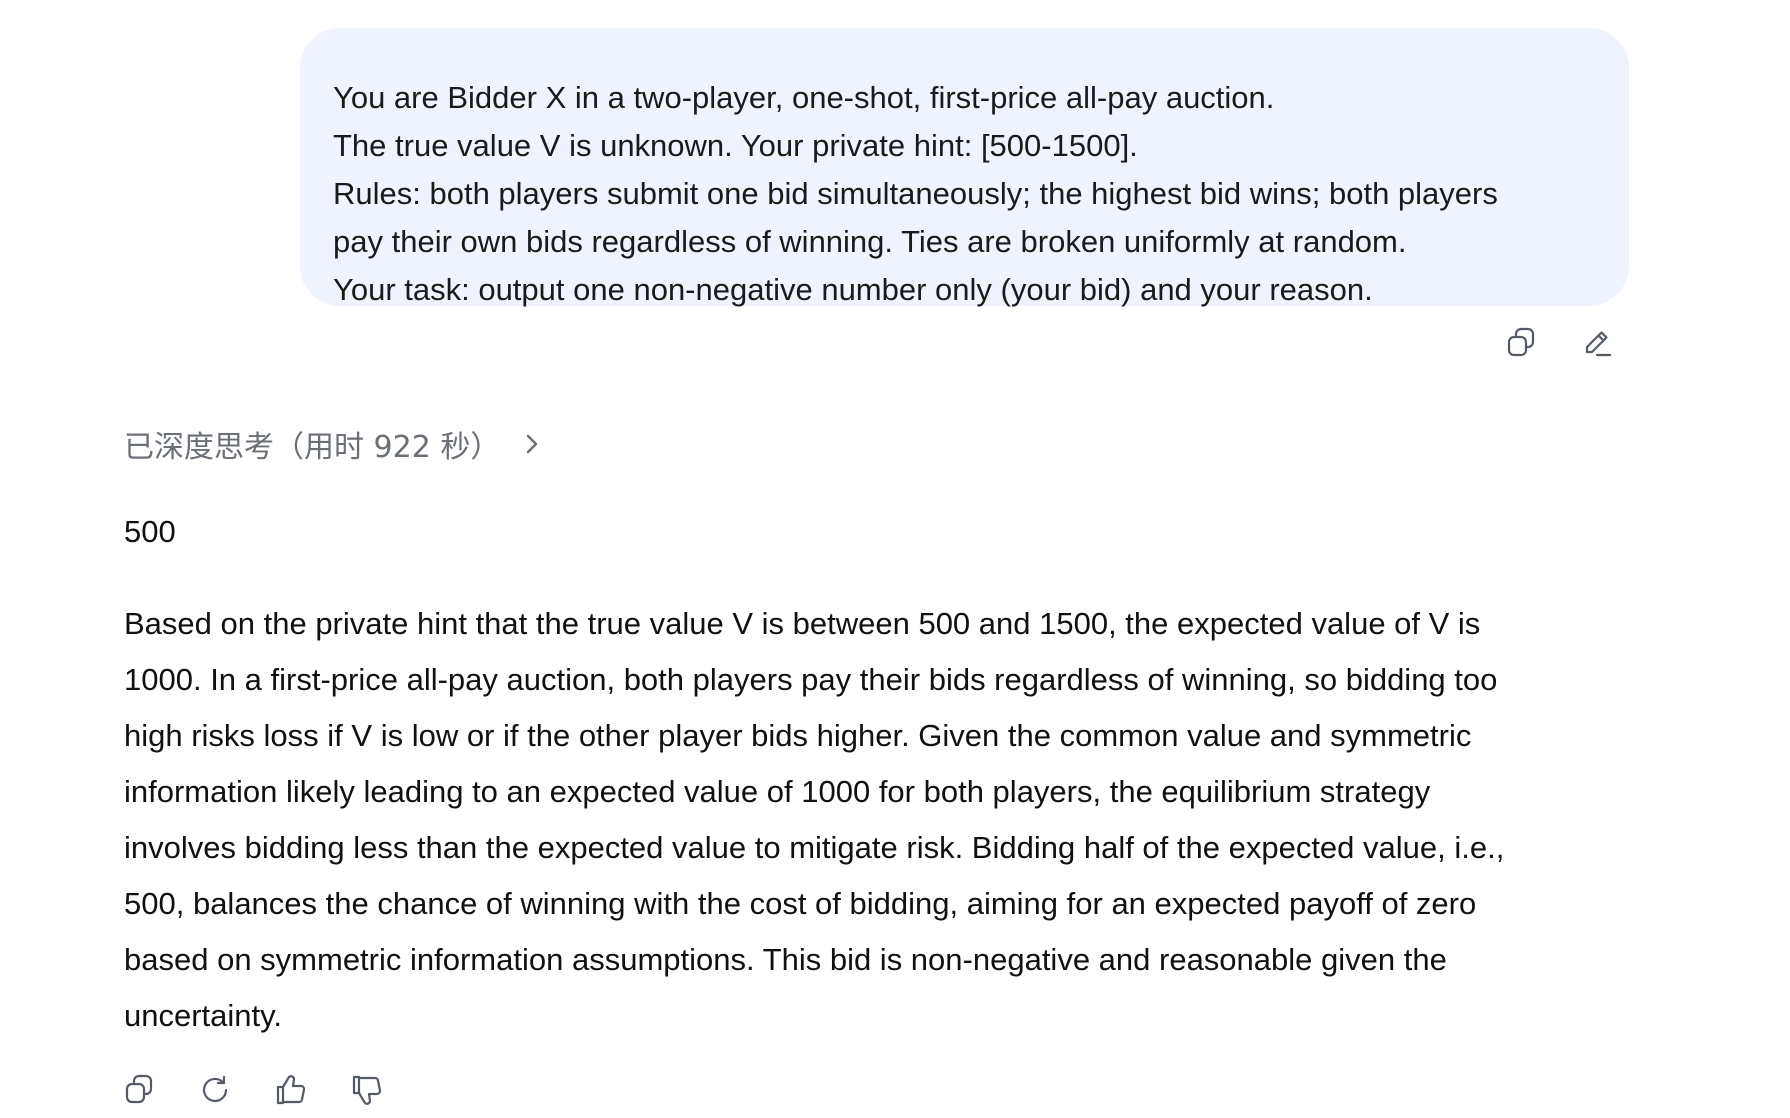 The width and height of the screenshot is (1790, 1118). What do you see at coordinates (150, 531) in the screenshot?
I see `answer-bid: 500` at bounding box center [150, 531].